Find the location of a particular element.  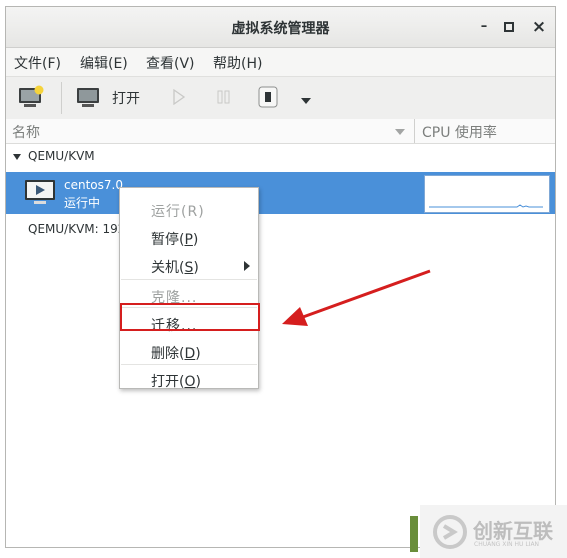

watermark-logo: 创新互联 CHUANG XIN HU LIAN is located at coordinates (488, 531).